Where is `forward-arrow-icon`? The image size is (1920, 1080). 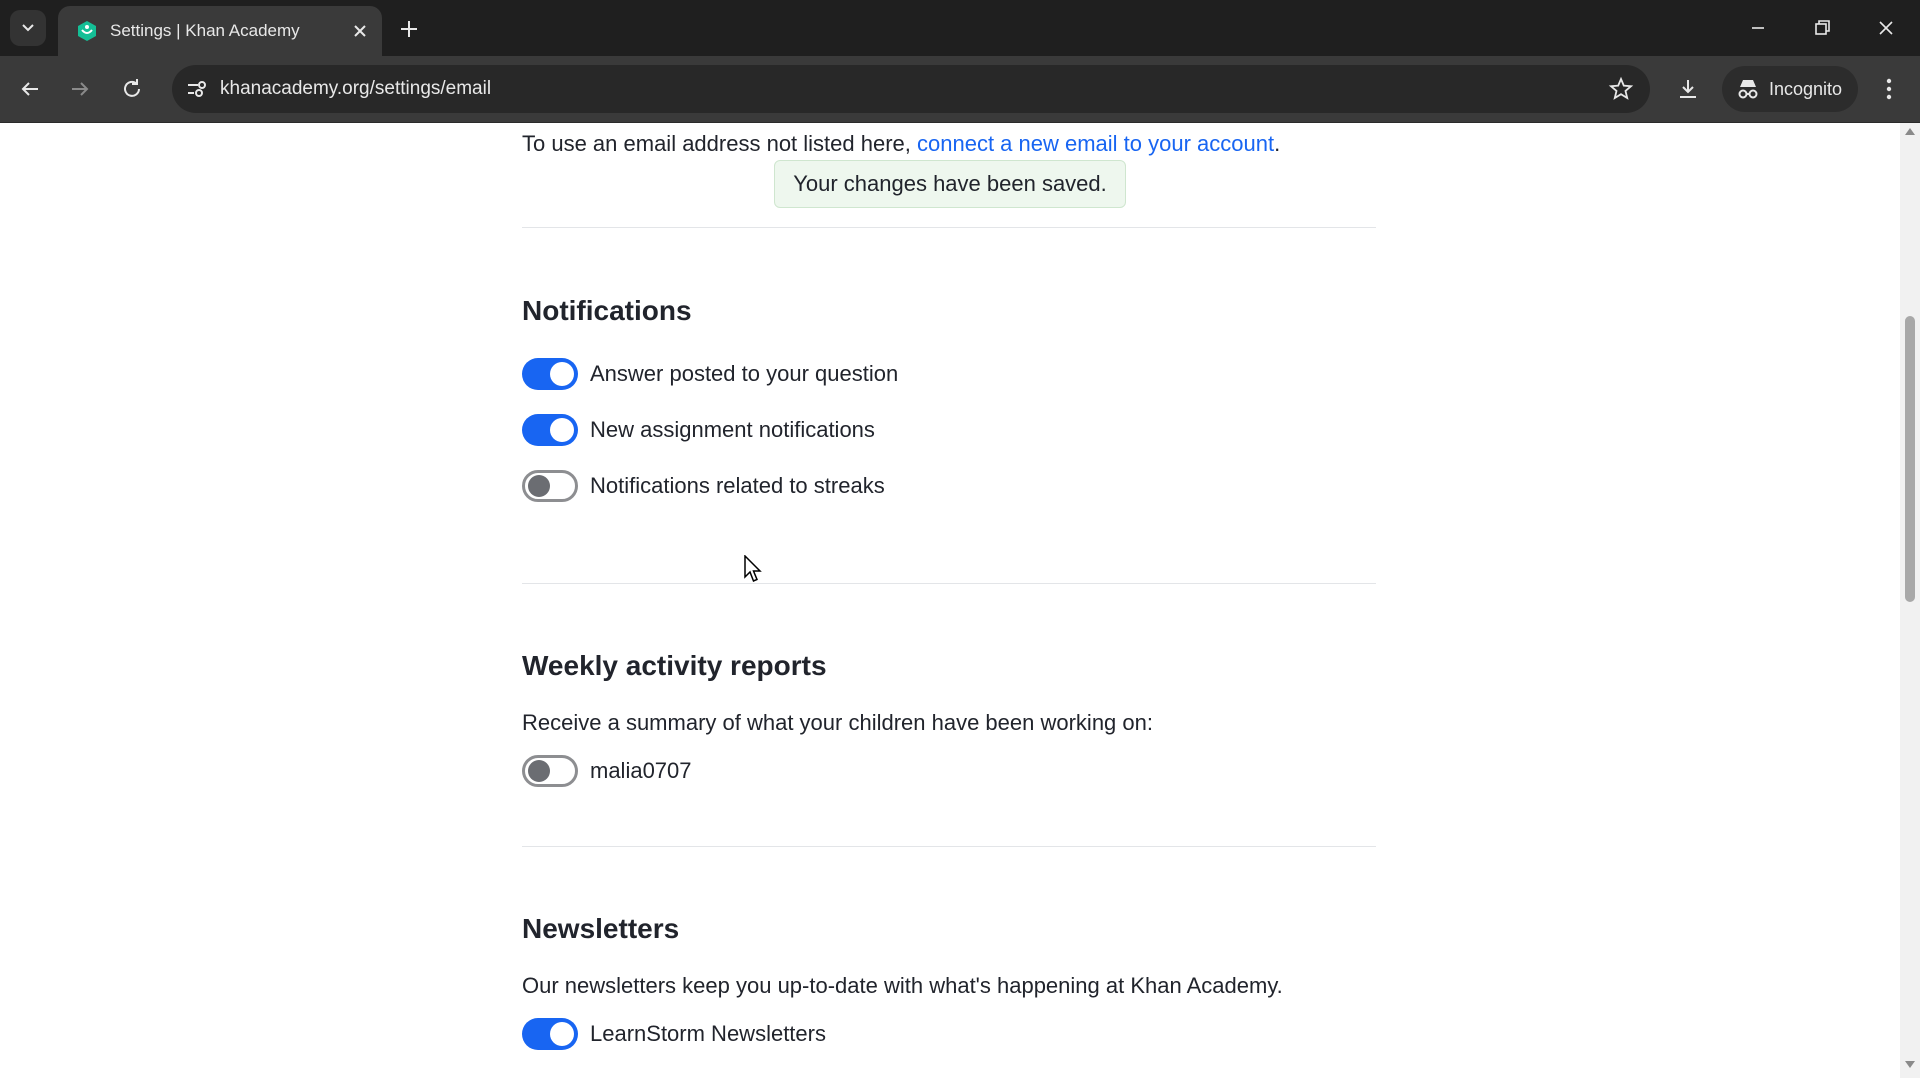
forward-arrow-icon is located at coordinates (80, 89).